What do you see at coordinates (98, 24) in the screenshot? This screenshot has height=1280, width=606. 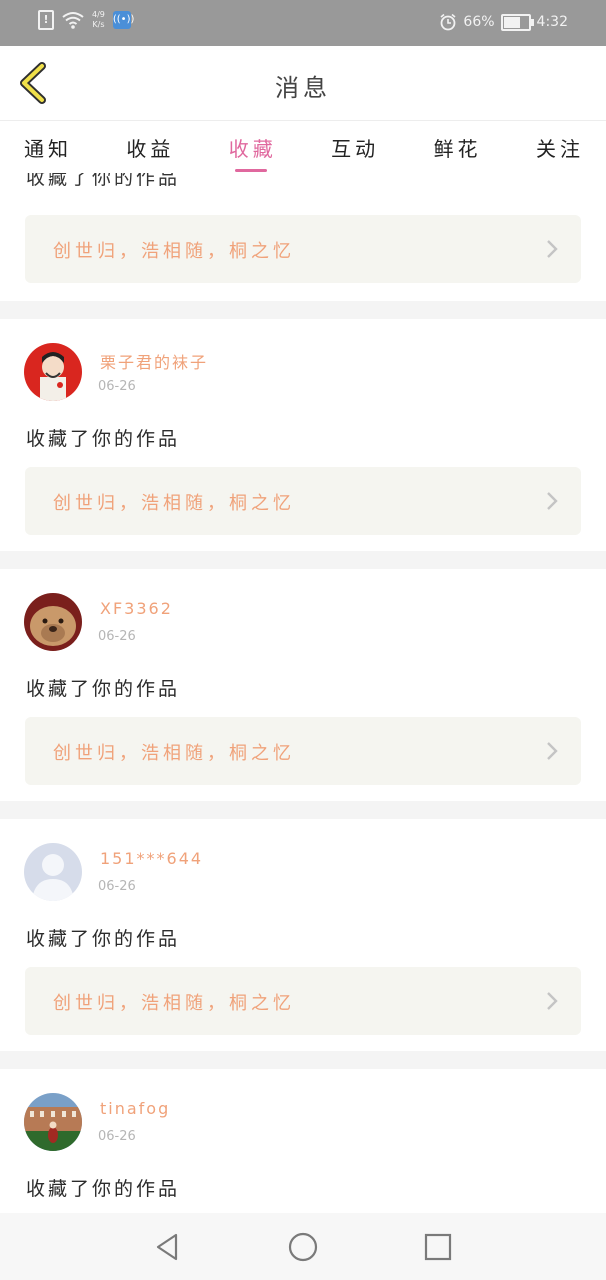 I see `speed-unit: K/s` at bounding box center [98, 24].